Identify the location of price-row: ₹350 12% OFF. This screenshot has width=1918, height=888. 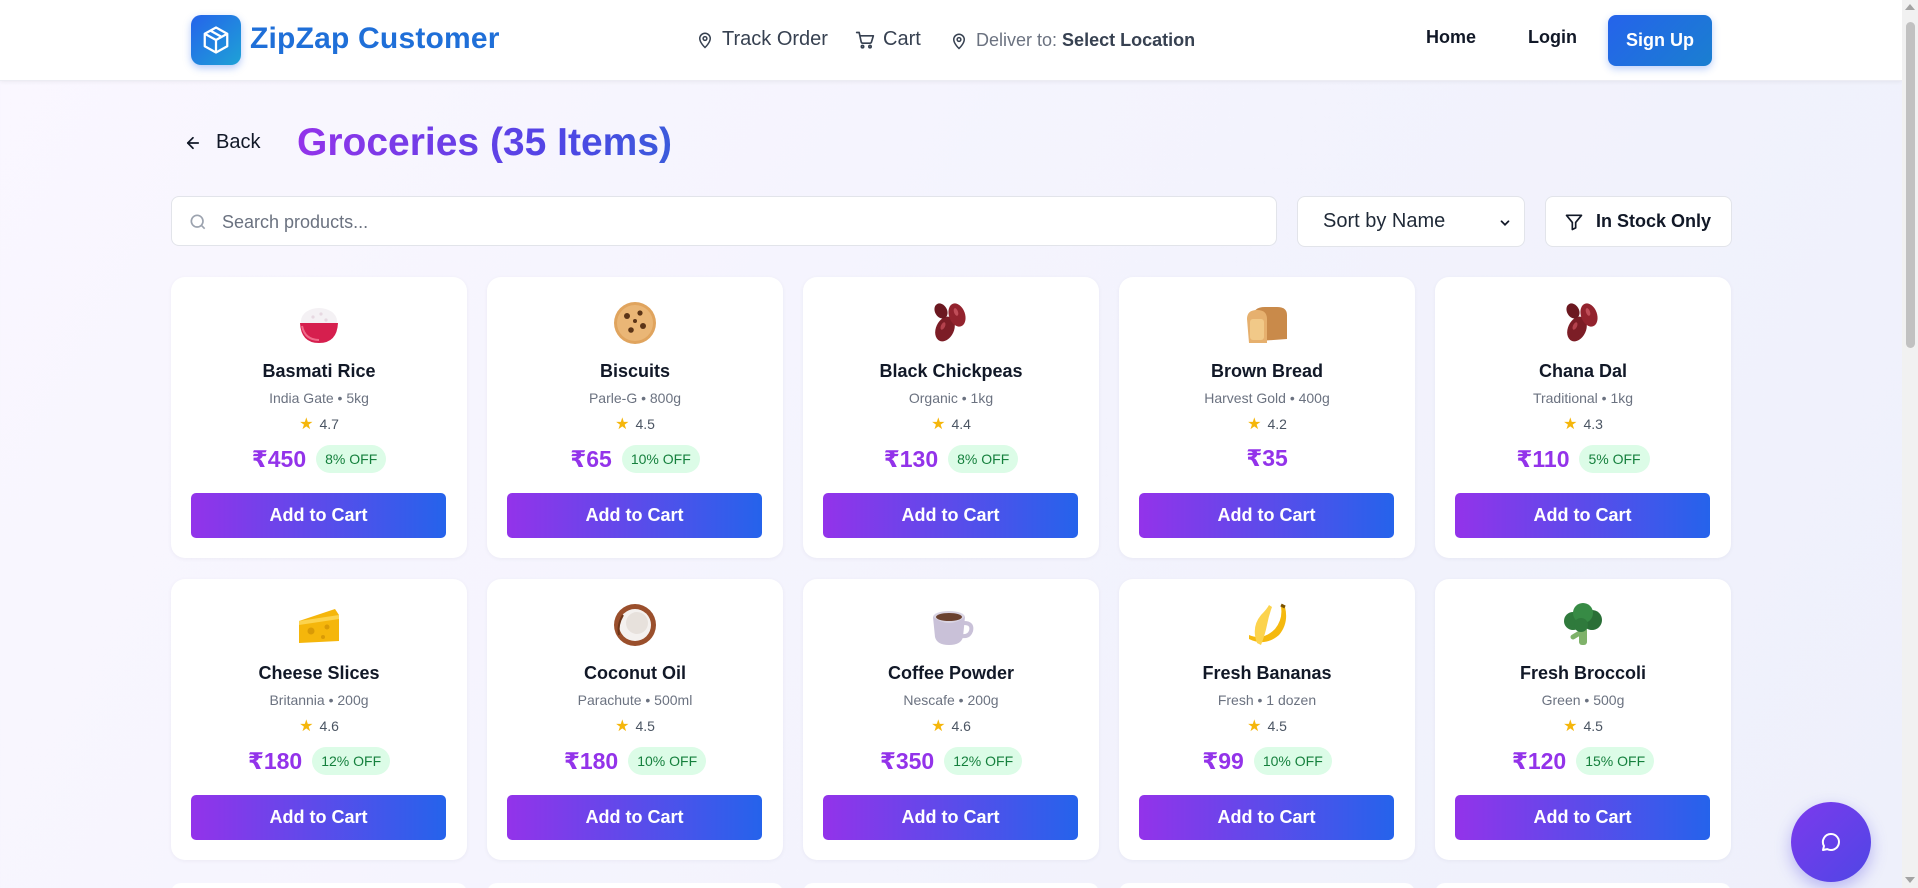
(951, 761).